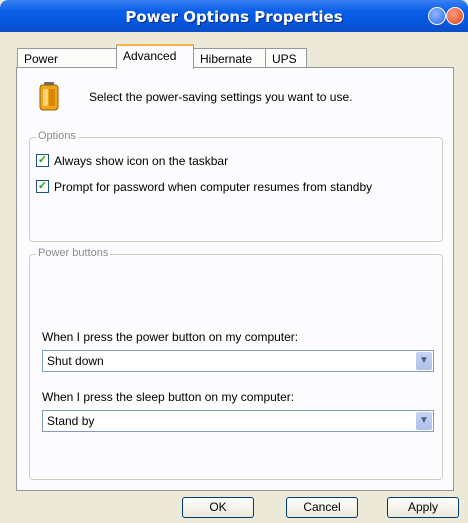  I want to click on close-icon, so click(455, 16).